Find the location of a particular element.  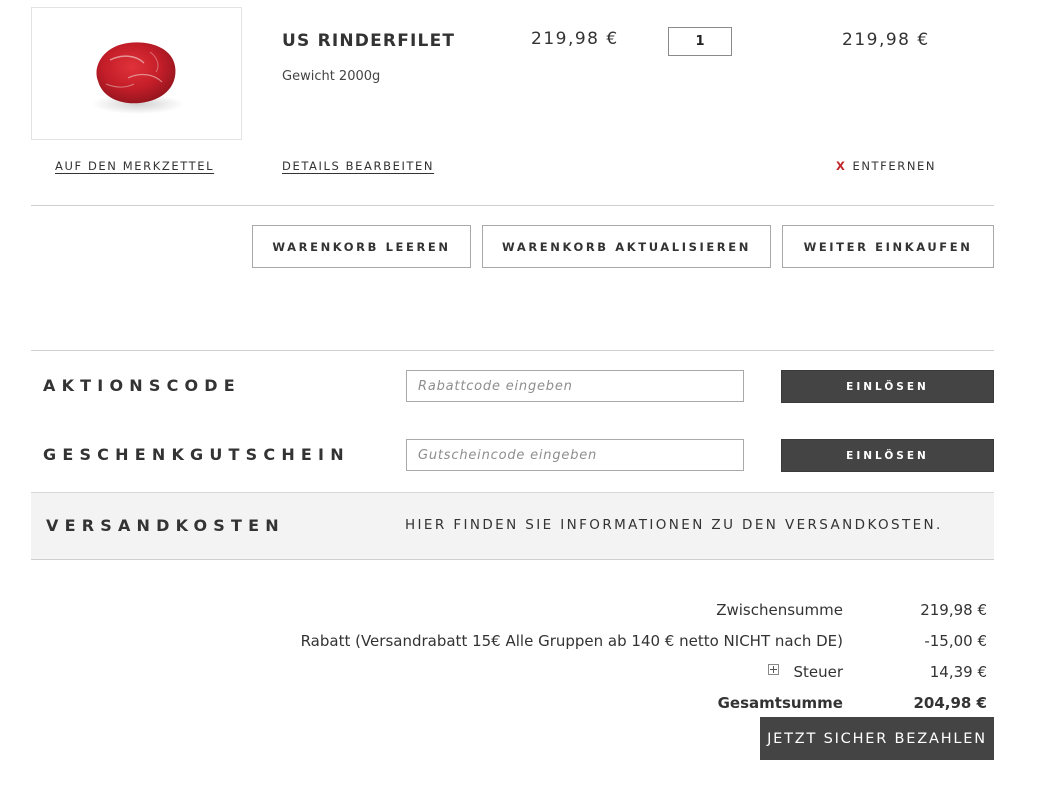

grand-total-label: Gesamtsumme is located at coordinates (780, 703).